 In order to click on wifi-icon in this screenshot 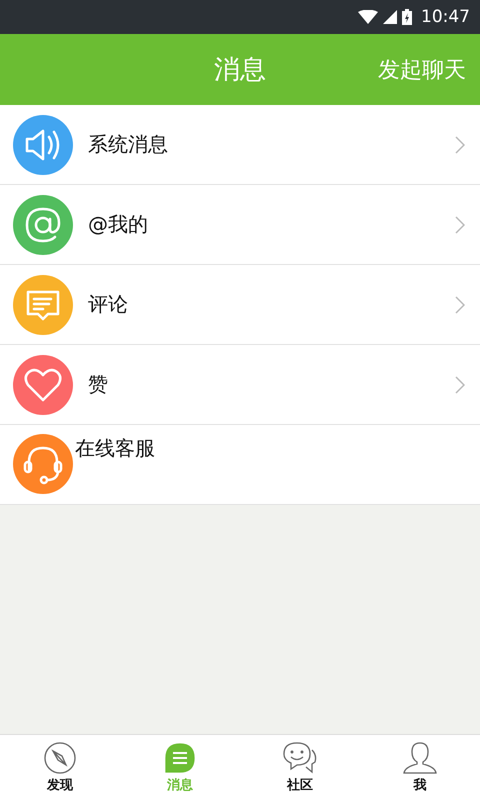, I will do `click(368, 17)`.